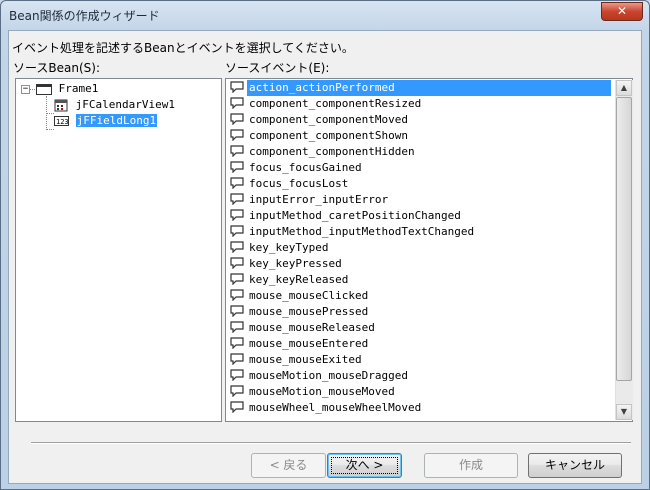 This screenshot has width=650, height=490. What do you see at coordinates (288, 465) in the screenshot?
I see `back-button: < 戻る` at bounding box center [288, 465].